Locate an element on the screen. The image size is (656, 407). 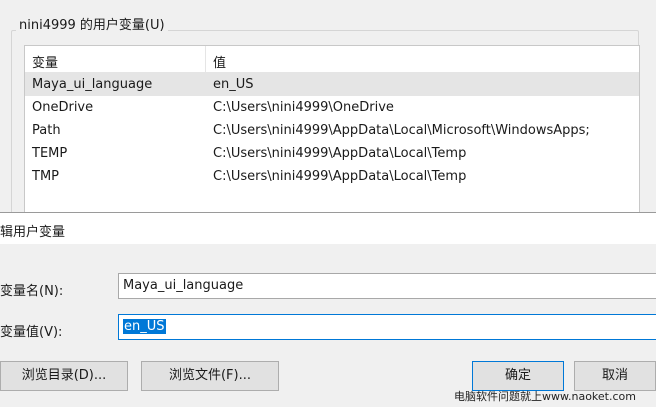
variable-name: TMP is located at coordinates (45, 176).